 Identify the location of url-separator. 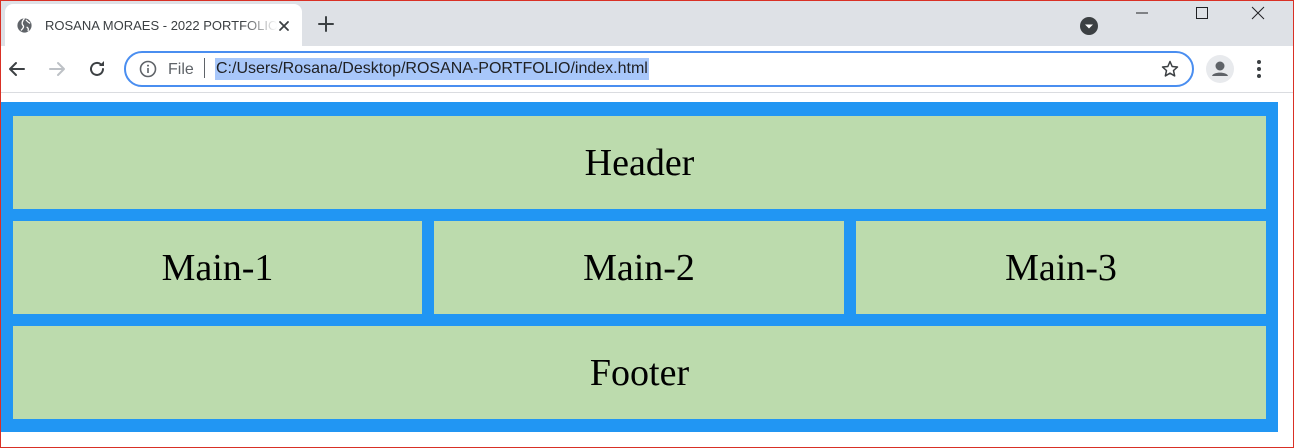
(204, 68).